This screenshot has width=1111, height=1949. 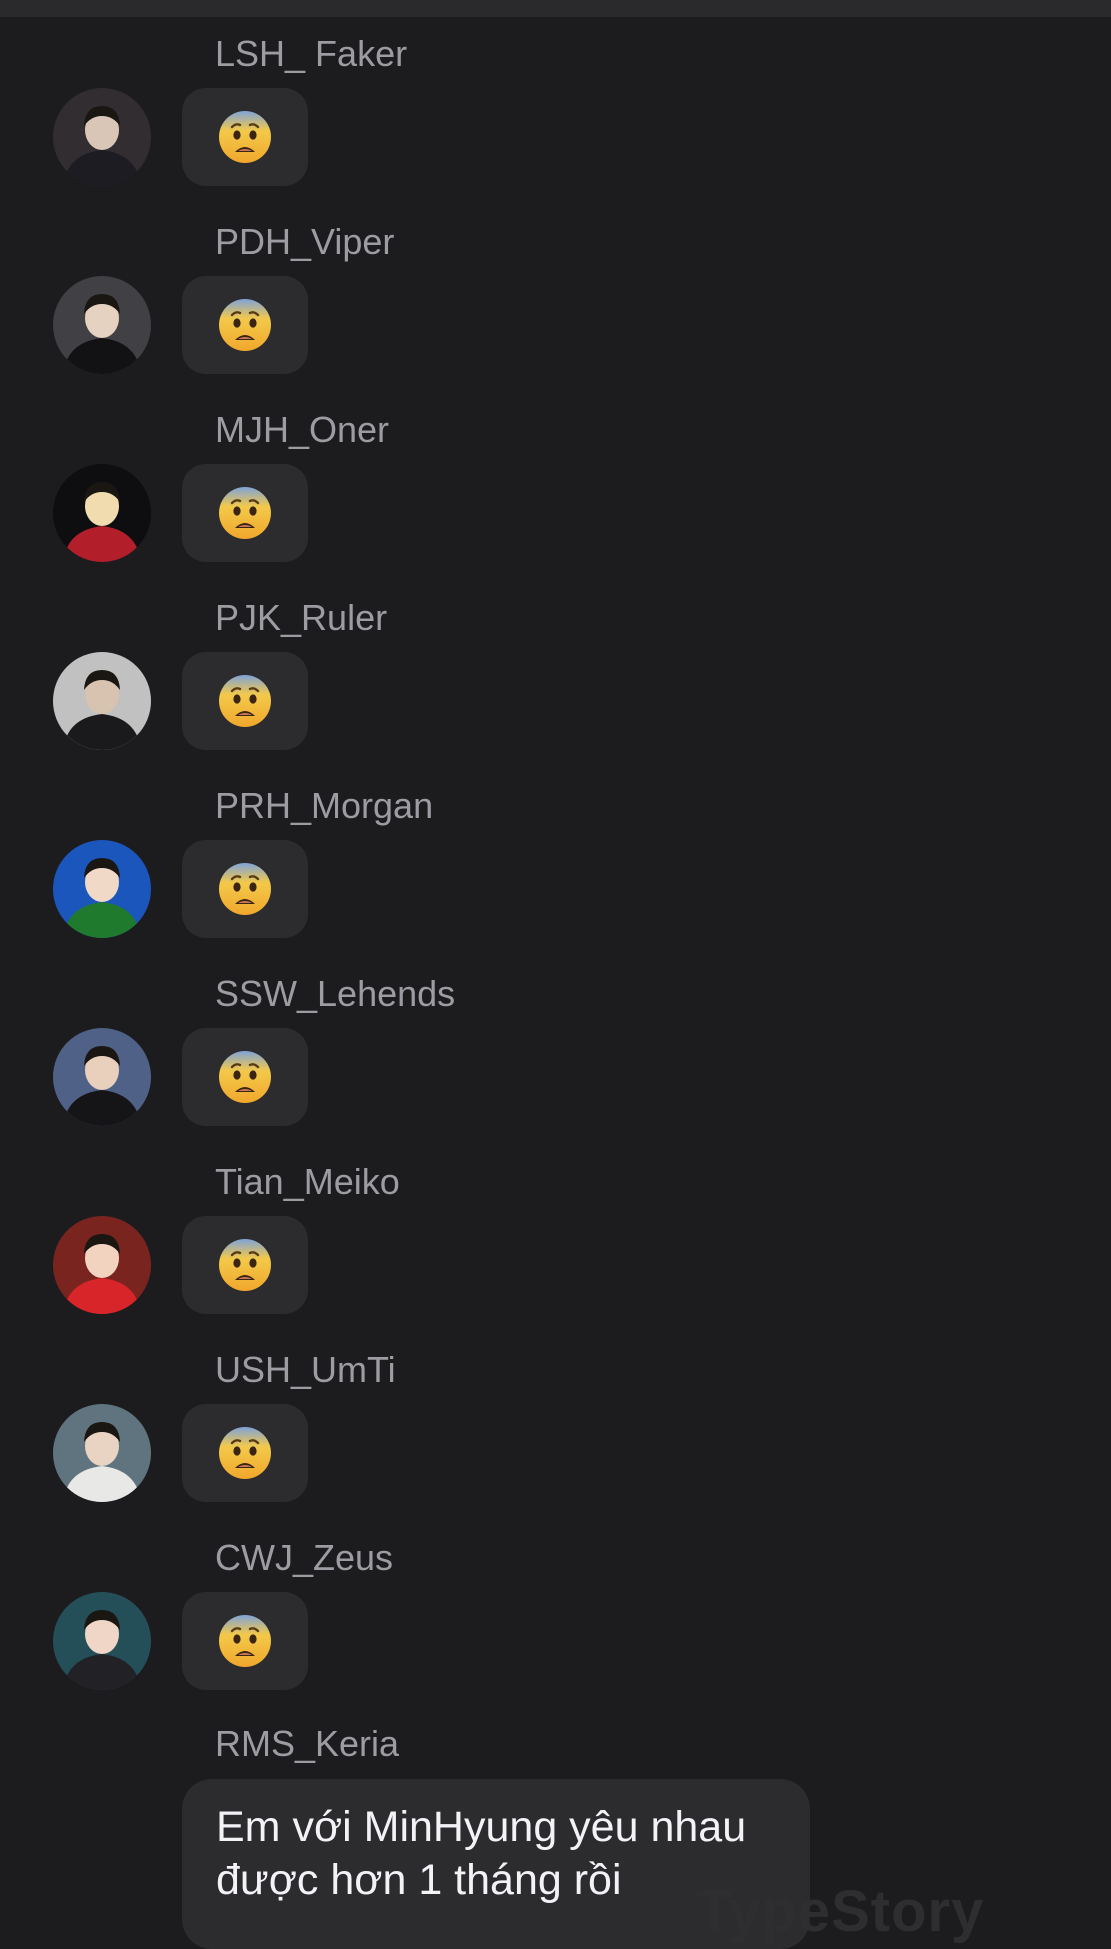 I want to click on sender-name: USH_UmTi, so click(x=305, y=1369).